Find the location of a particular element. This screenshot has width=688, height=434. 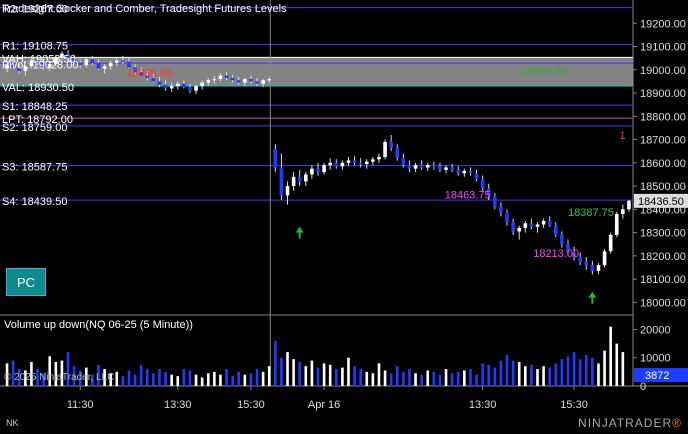

price-annotation: 1 is located at coordinates (622, 136).